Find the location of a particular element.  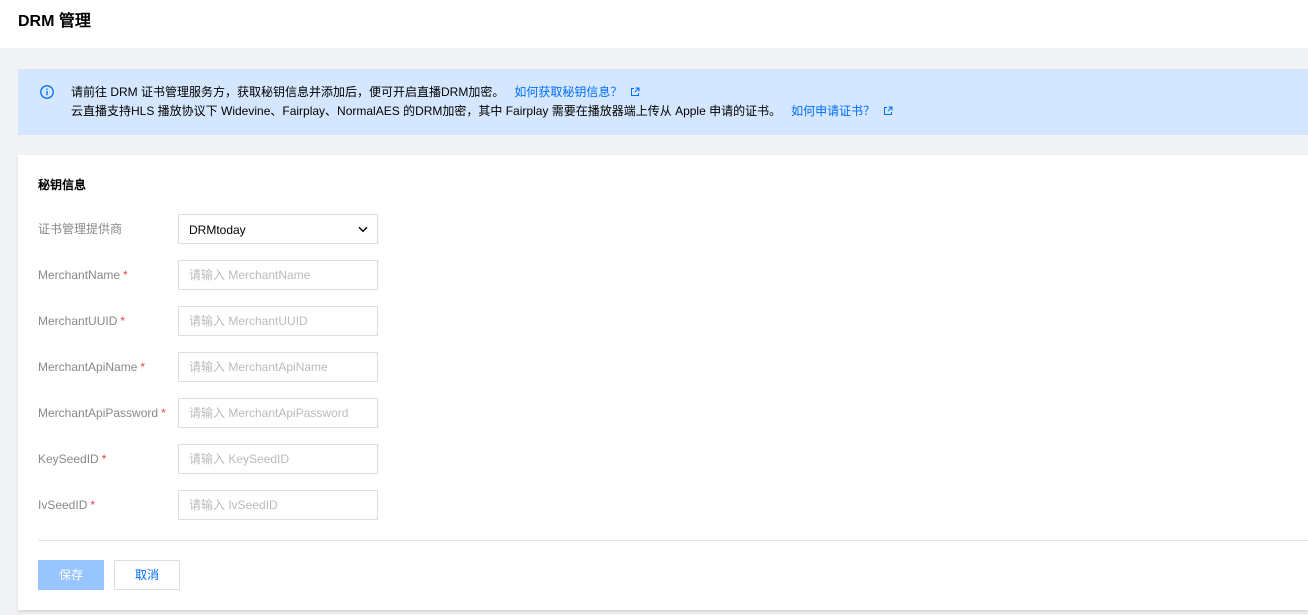

merchant-name-row: MerchantName * is located at coordinates (268, 275).